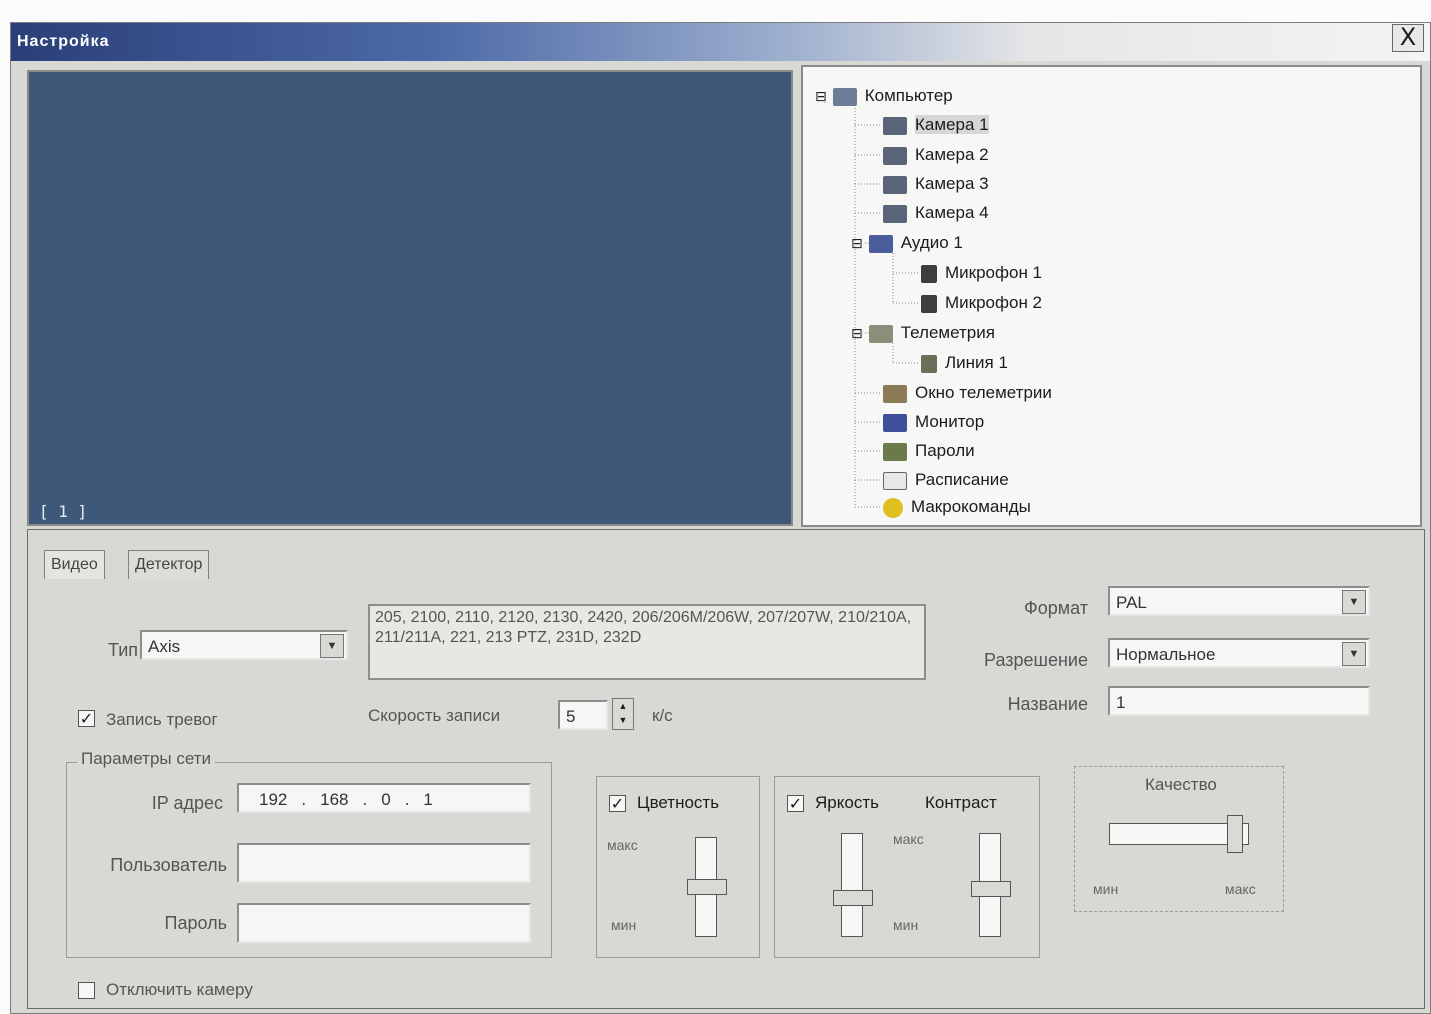  What do you see at coordinates (1239, 701) in the screenshot?
I see `name-input: 1` at bounding box center [1239, 701].